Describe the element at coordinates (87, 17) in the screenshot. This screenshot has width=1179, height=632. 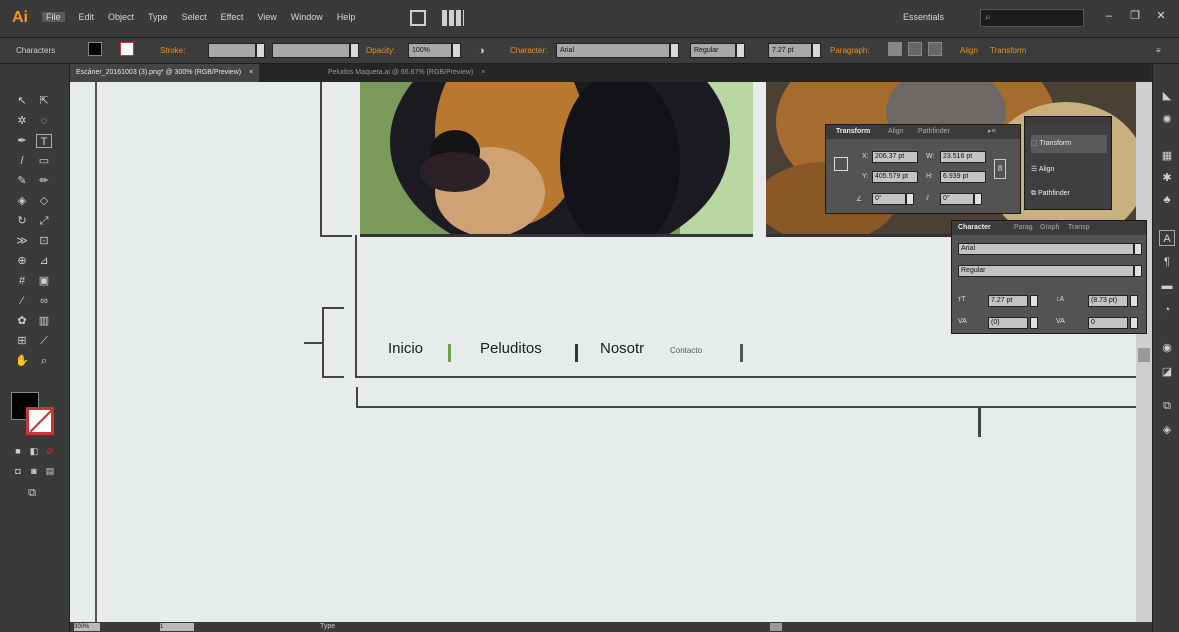
I see `menu-edit: Edit` at that location.